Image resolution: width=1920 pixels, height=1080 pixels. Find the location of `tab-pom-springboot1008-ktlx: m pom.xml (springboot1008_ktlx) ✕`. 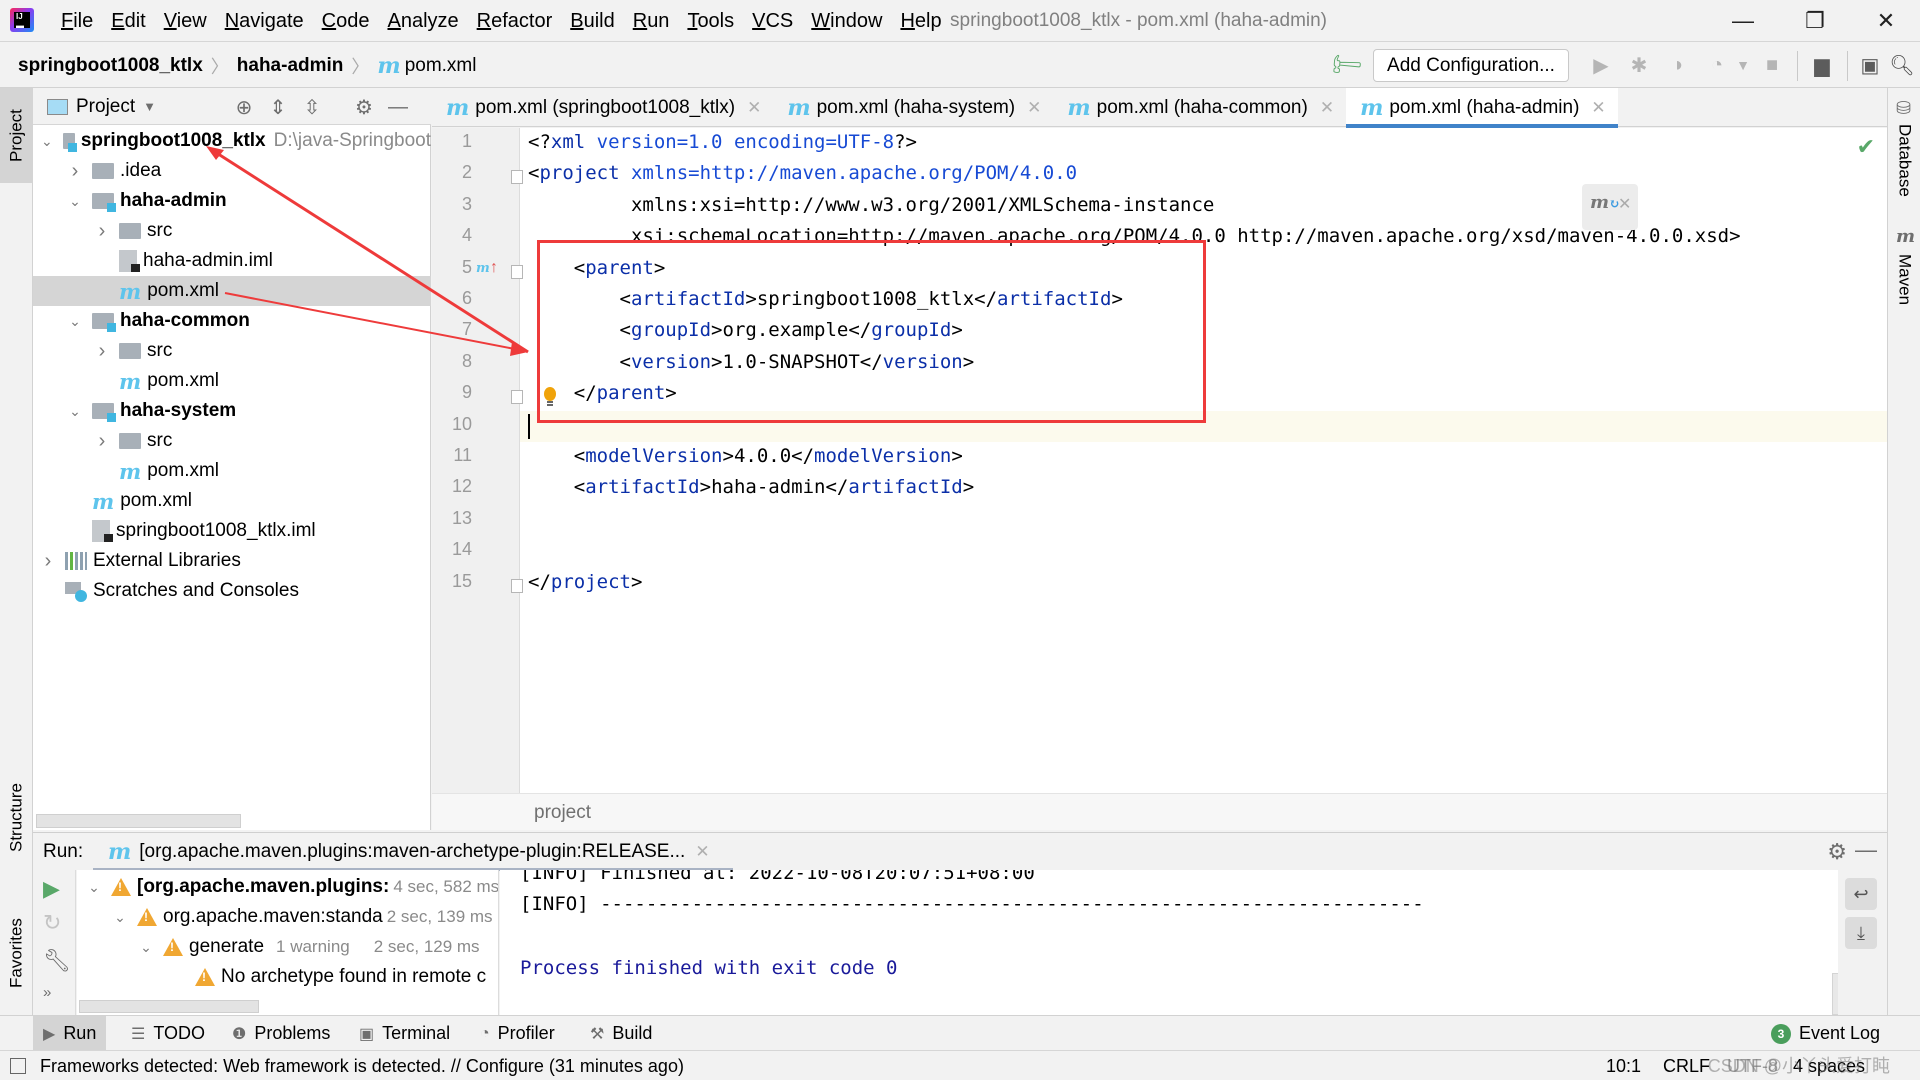

tab-pom-springboot1008-ktlx: m pom.xml (springboot1008_ktlx) ✕ is located at coordinates (602, 107).